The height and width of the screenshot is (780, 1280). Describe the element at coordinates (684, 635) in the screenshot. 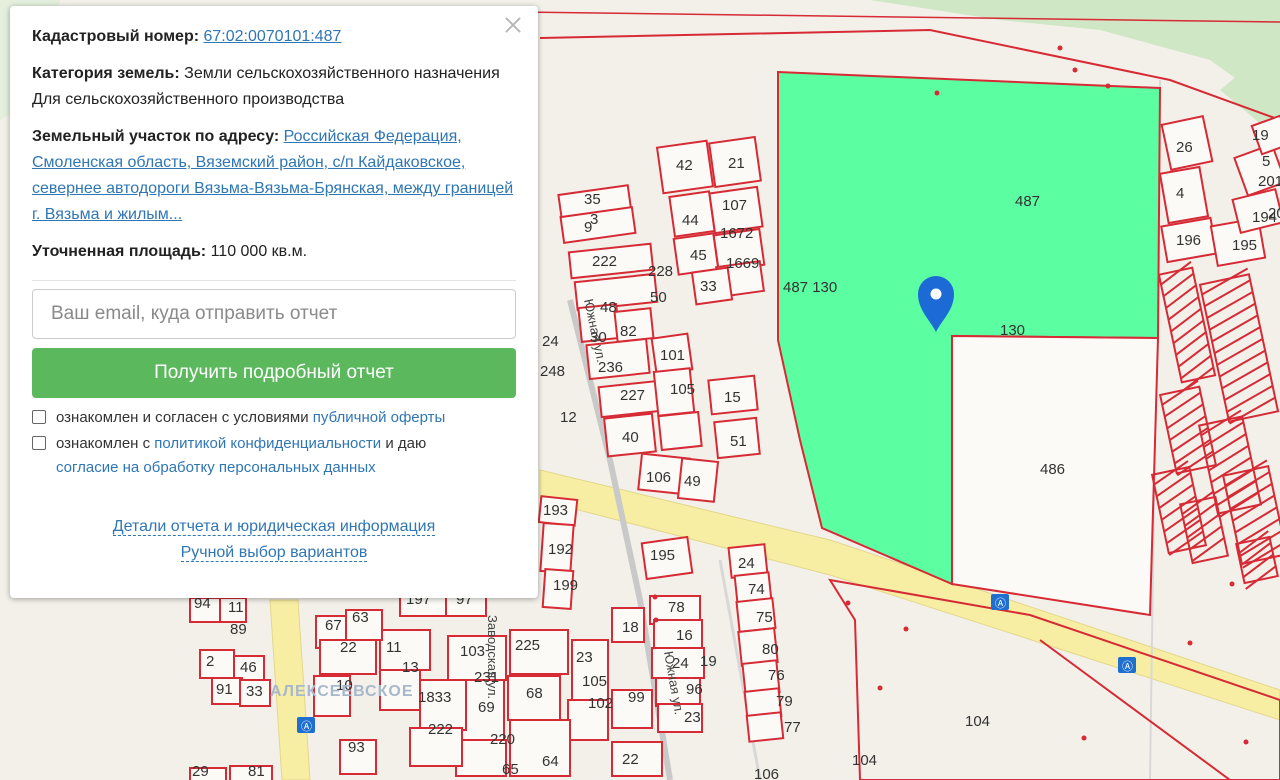

I see `plot-number: 16` at that location.